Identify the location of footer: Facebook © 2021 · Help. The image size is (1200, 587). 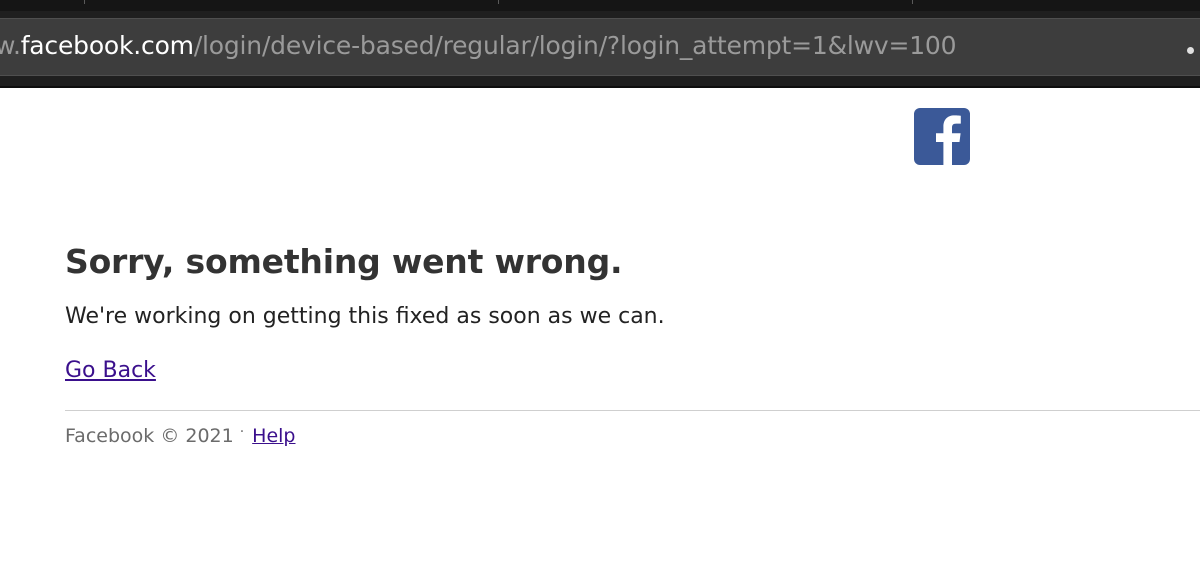
(632, 437).